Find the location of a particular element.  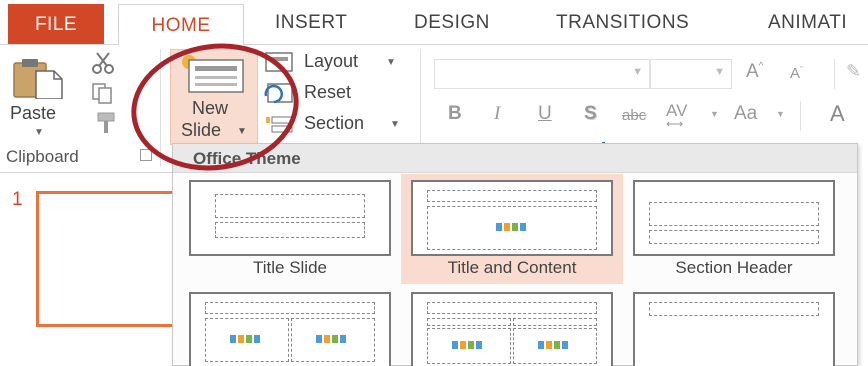

slide-thumbnail-pane: 1 is located at coordinates (93, 268).